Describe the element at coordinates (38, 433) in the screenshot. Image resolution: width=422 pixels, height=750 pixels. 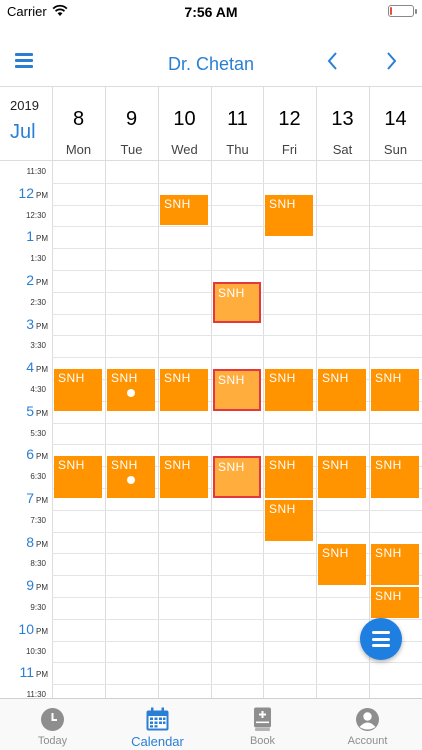
I see `time-label-half: 5:30` at that location.